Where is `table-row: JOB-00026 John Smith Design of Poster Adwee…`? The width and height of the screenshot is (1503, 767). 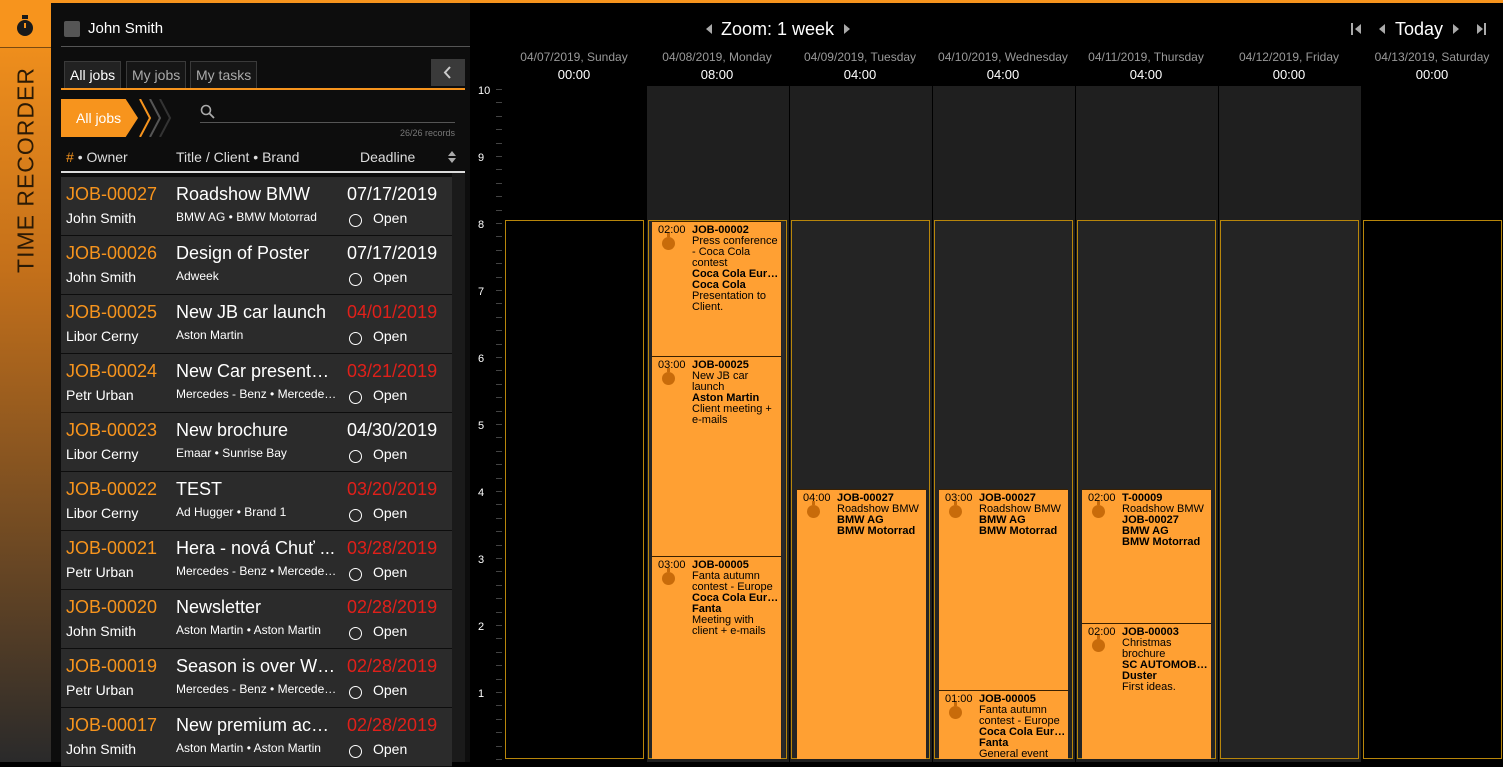
table-row: JOB-00026 John Smith Design of Poster Adwee… is located at coordinates (256, 265).